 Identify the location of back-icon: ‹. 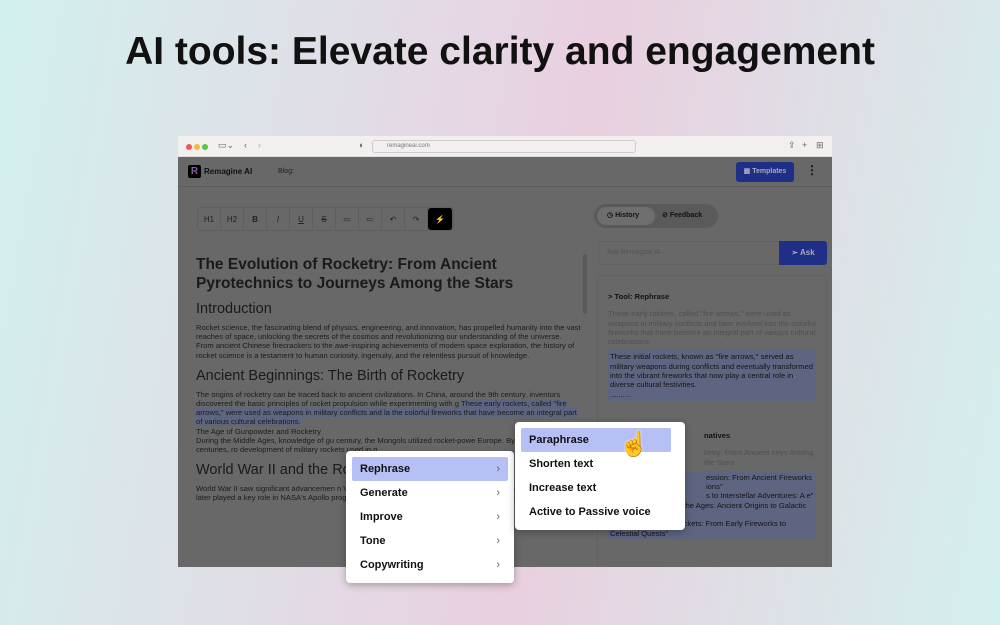
(245, 145).